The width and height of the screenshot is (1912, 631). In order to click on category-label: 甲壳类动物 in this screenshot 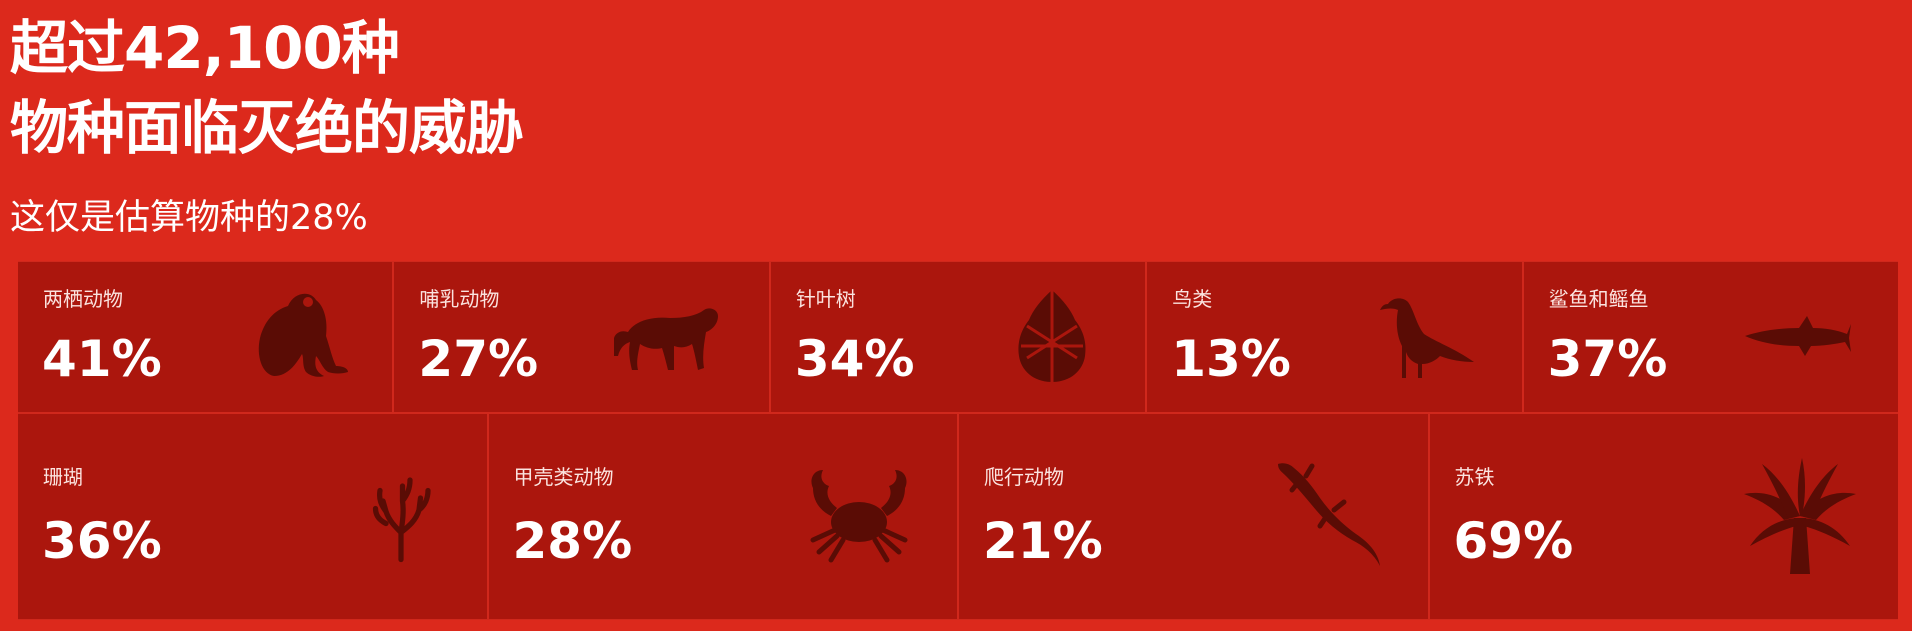, I will do `click(563, 477)`.